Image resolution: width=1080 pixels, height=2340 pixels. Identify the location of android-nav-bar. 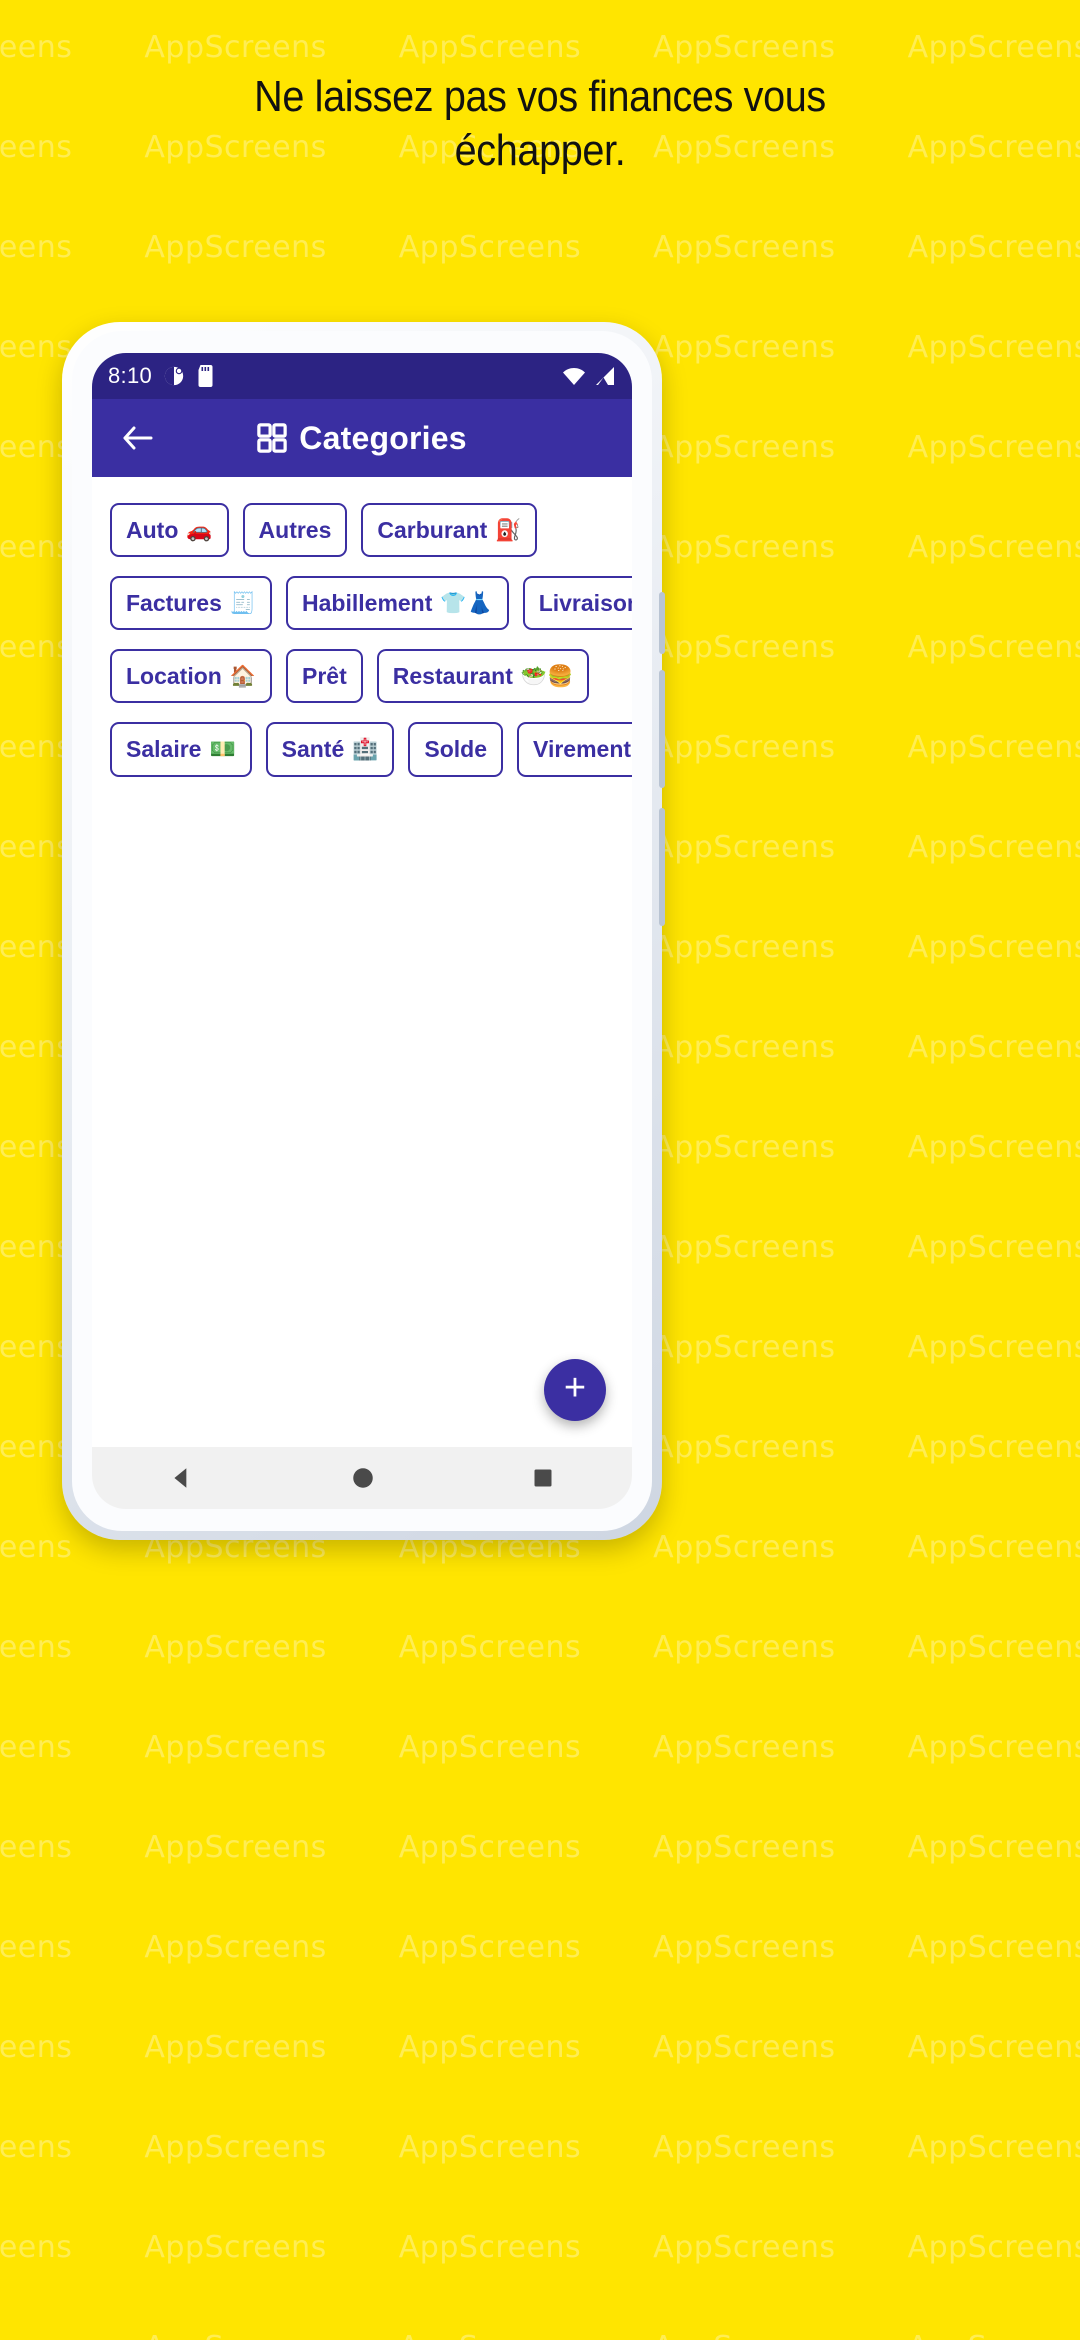
(362, 1478).